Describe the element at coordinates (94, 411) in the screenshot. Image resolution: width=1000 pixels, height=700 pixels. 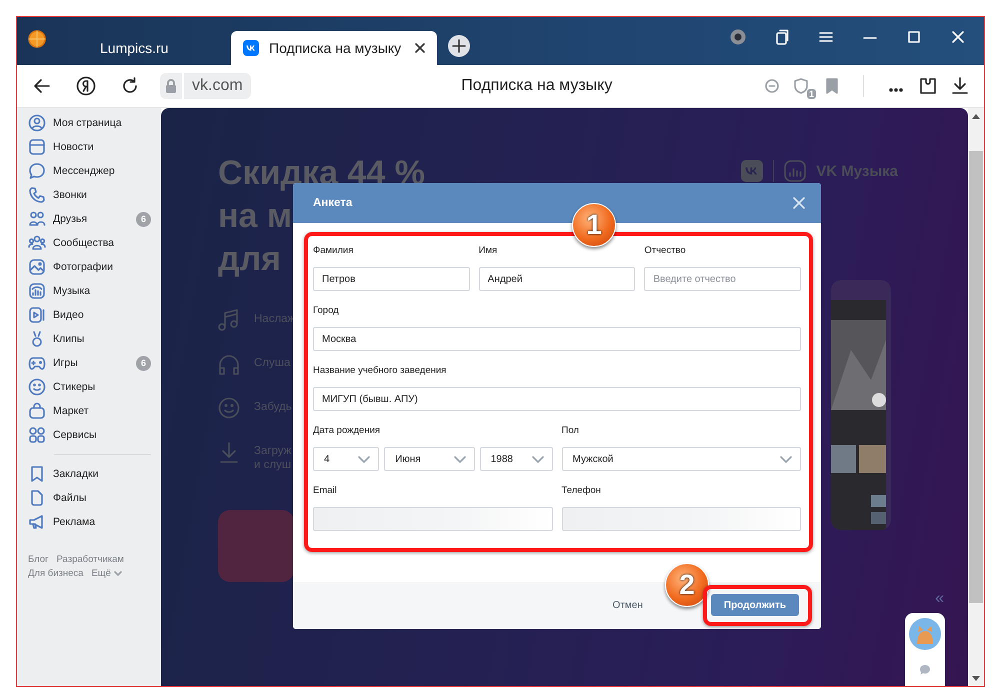
I see `sidebar-item: Маркет` at that location.